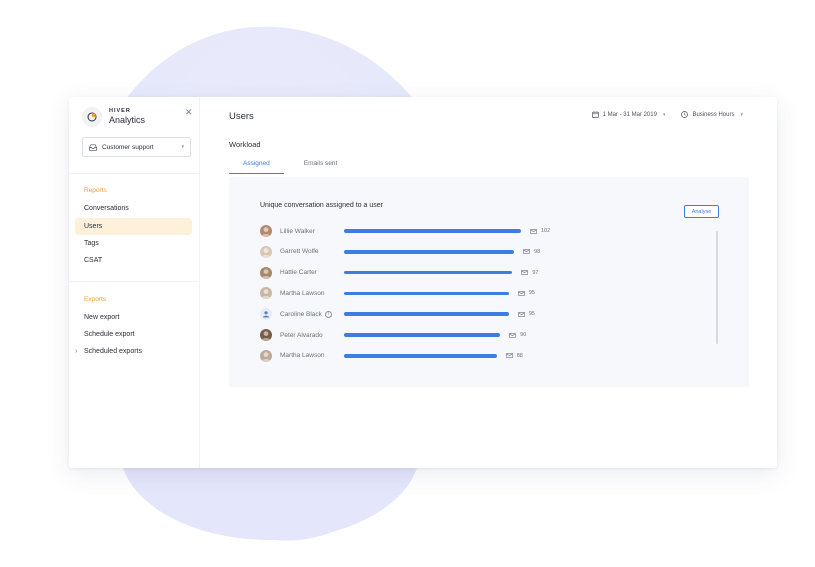 Image resolution: width=815 pixels, height=567 pixels. I want to click on hours-label: Business Hours, so click(713, 114).